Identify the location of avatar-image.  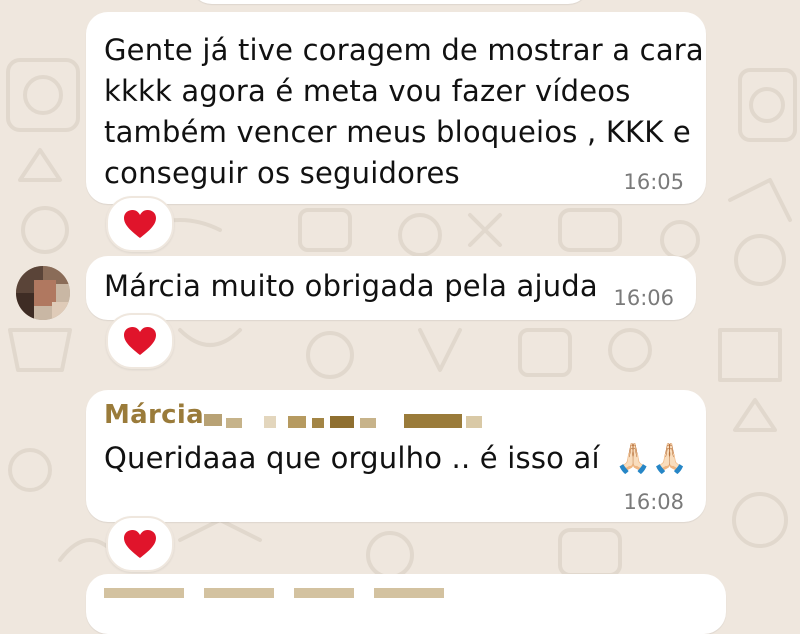
(43, 293).